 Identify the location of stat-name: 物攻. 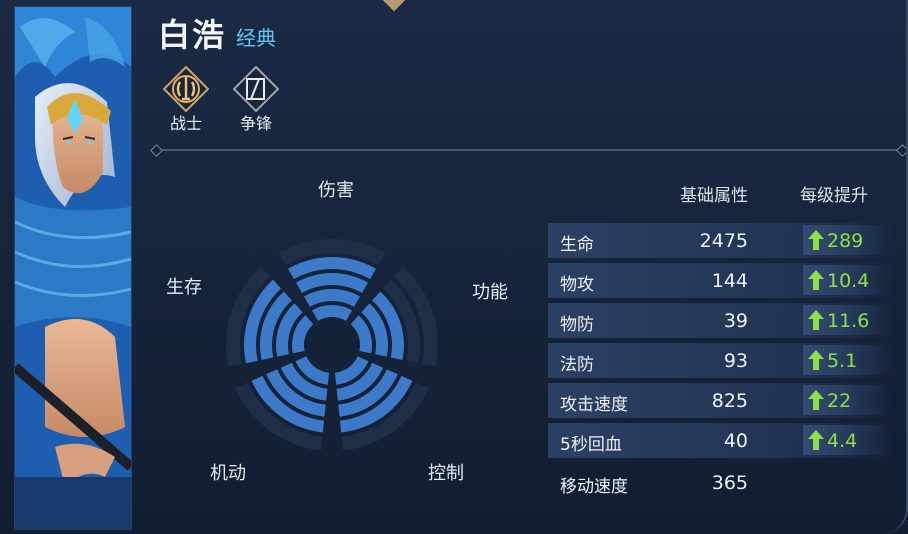
(577, 285).